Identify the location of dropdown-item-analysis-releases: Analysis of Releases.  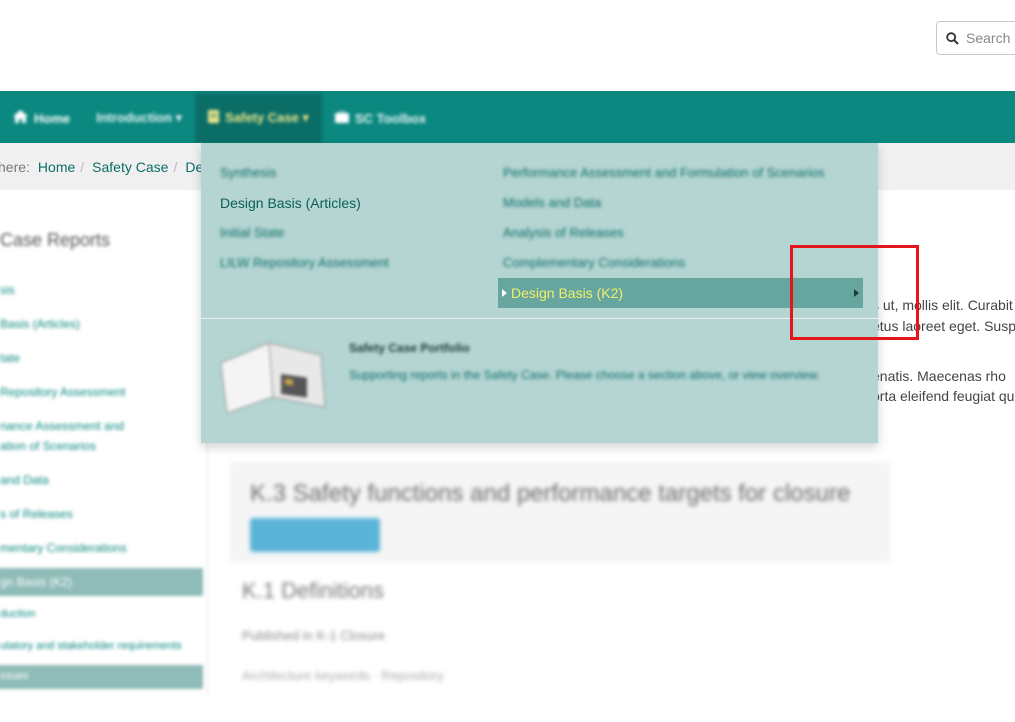
(664, 238).